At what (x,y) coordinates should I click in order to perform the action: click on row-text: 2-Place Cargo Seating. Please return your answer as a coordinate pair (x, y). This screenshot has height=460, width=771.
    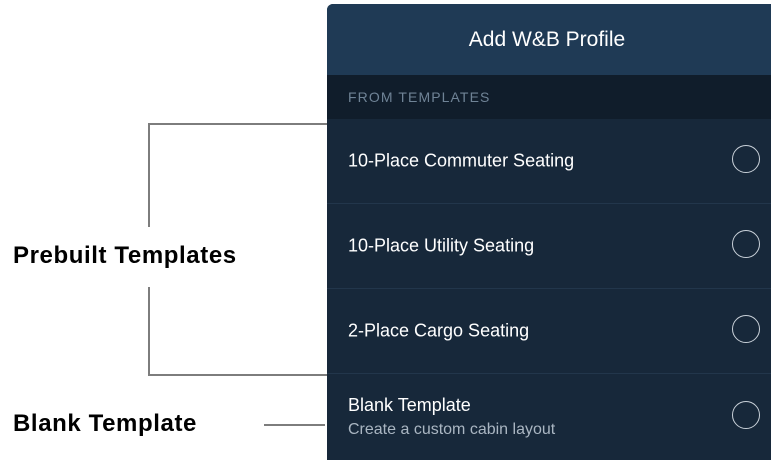
    Looking at the image, I should click on (438, 331).